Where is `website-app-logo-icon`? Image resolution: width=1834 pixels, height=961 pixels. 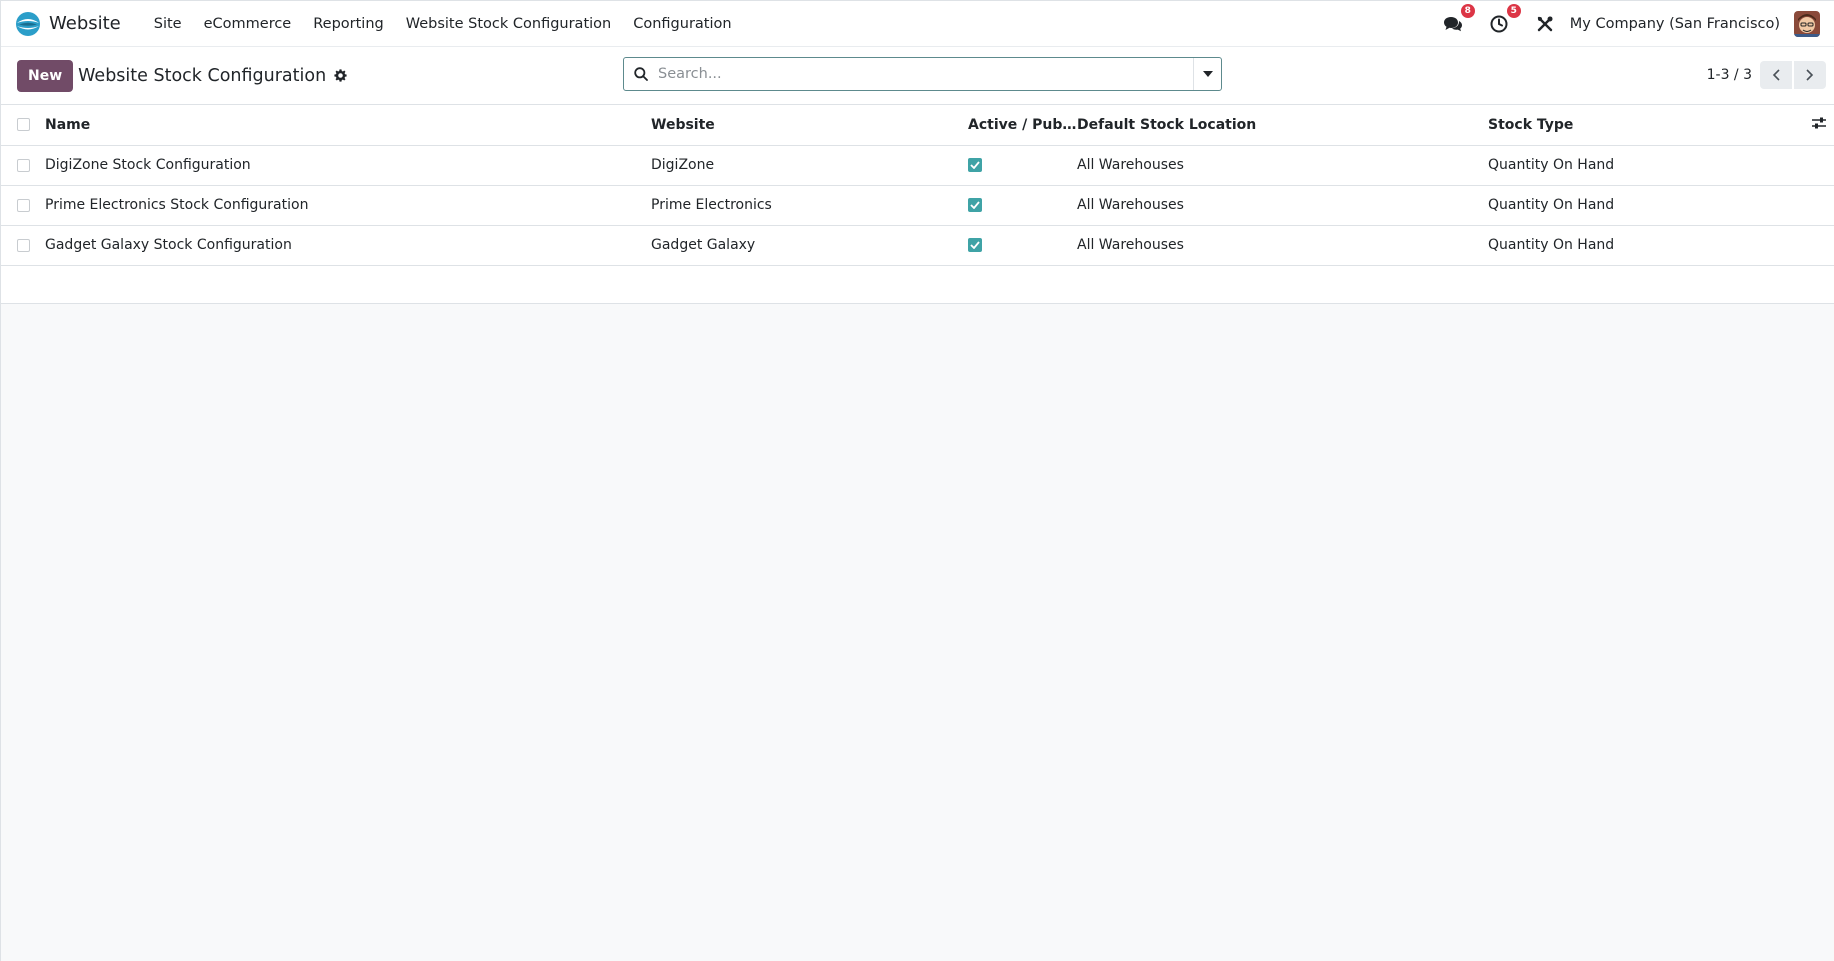 website-app-logo-icon is located at coordinates (28, 24).